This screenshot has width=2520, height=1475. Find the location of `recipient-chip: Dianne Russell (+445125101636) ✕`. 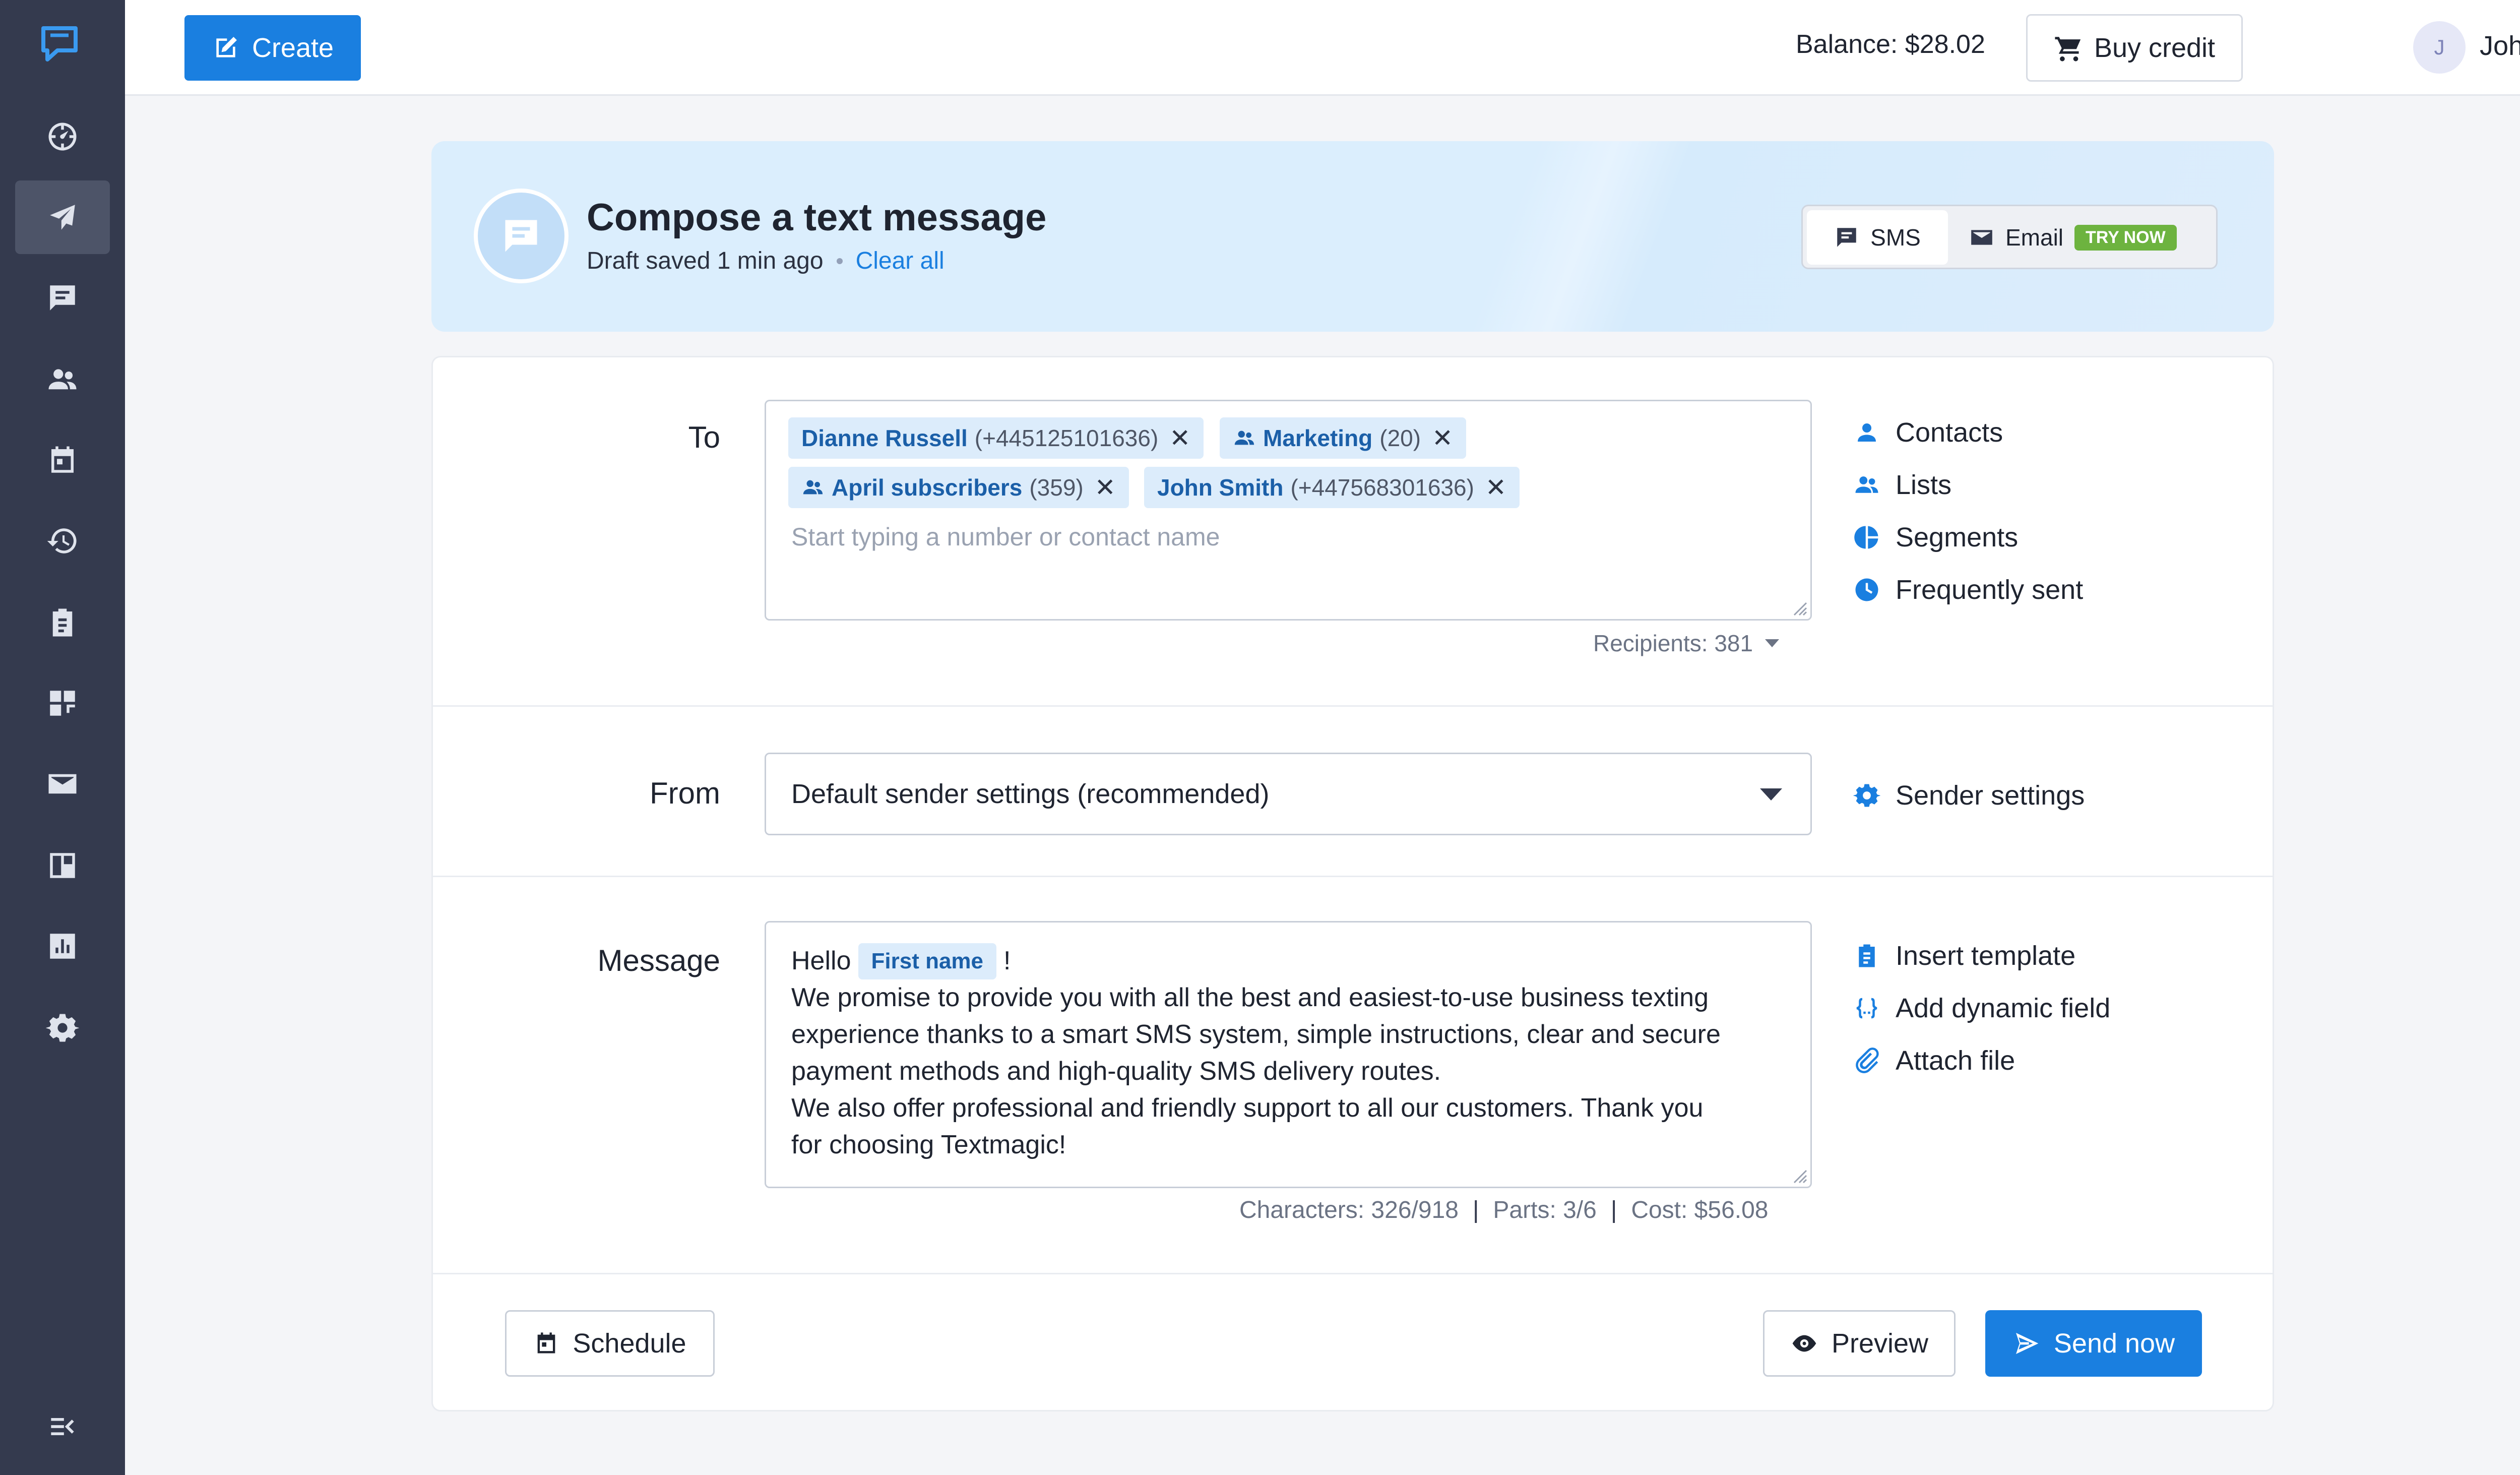

recipient-chip: Dianne Russell (+445125101636) ✕ is located at coordinates (996, 438).